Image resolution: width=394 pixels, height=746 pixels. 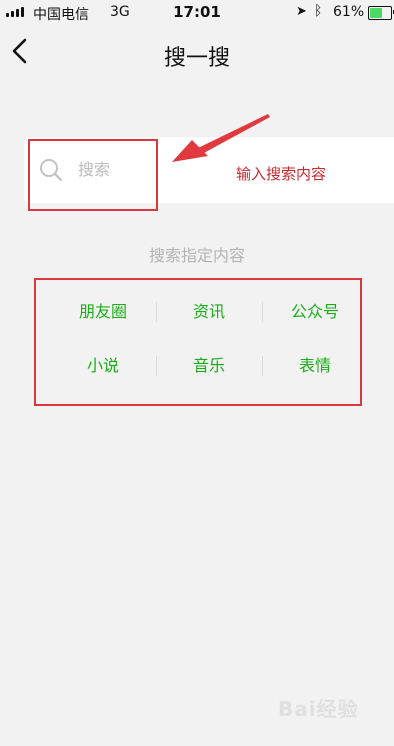 What do you see at coordinates (318, 709) in the screenshot?
I see `baidu-jingyan-watermark: Bai经验` at bounding box center [318, 709].